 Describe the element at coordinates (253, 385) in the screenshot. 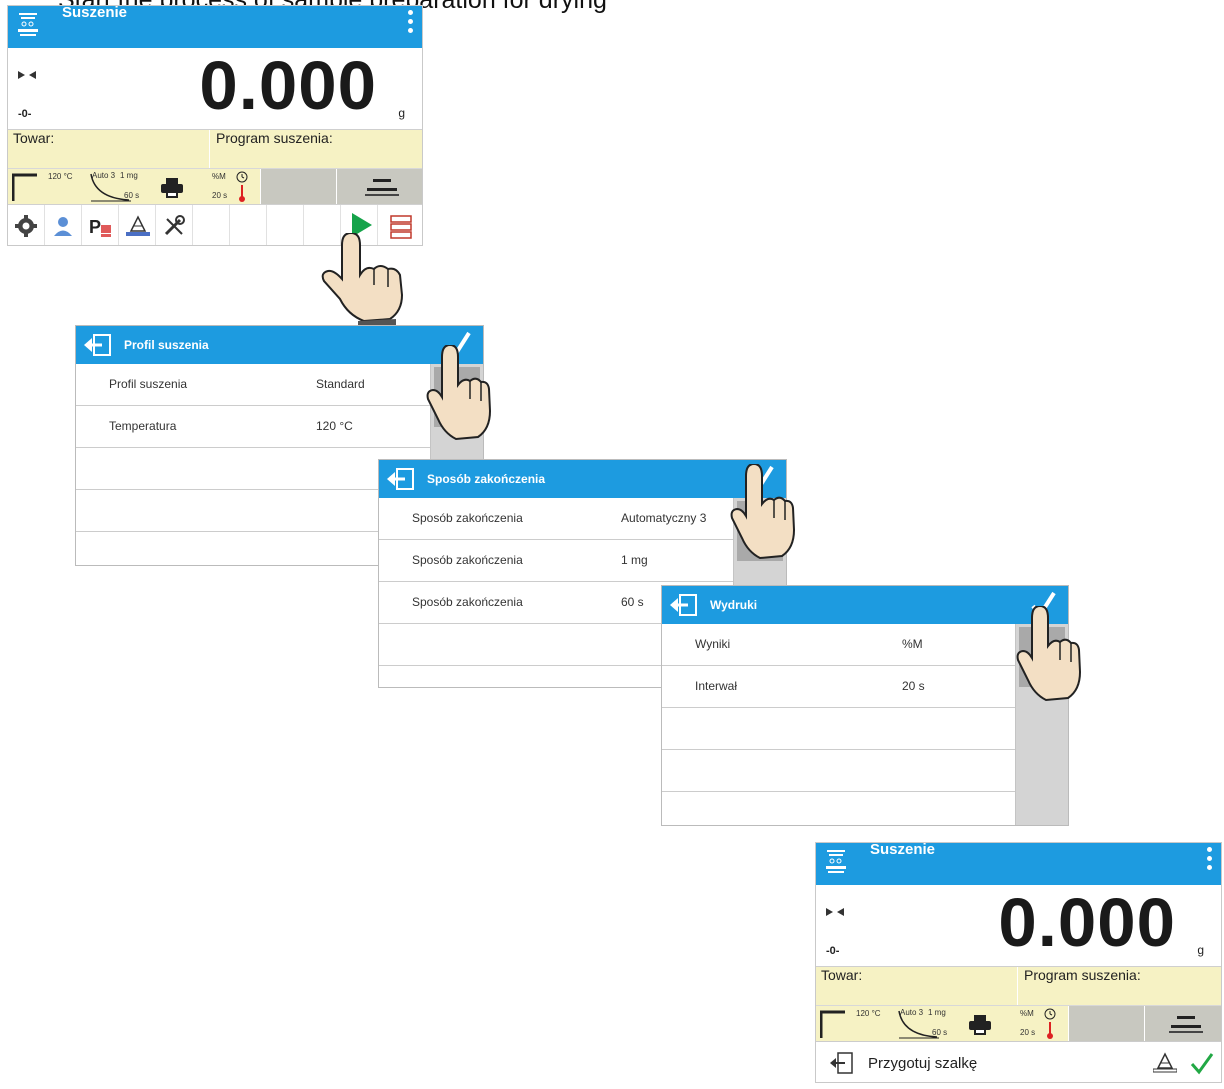

I see `list-item: Profil suszenia Standard` at that location.